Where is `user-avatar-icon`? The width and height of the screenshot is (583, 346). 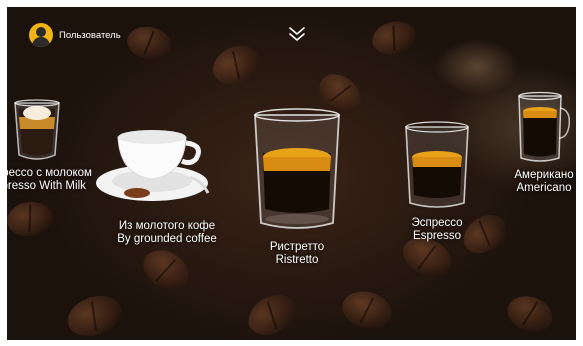 user-avatar-icon is located at coordinates (41, 35).